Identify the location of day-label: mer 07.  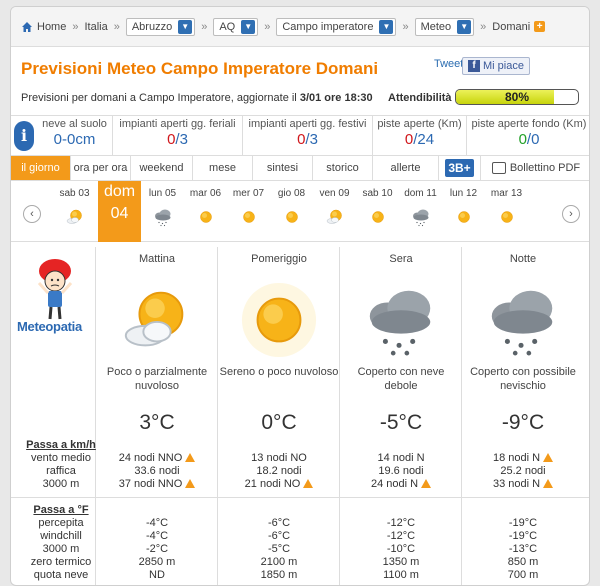
(248, 193).